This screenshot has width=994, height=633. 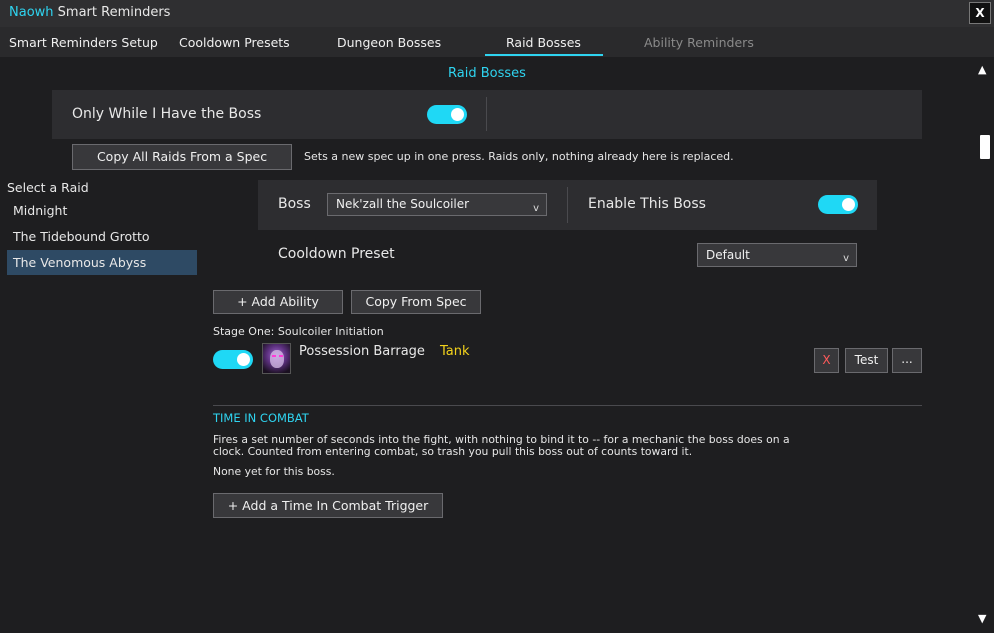 What do you see at coordinates (298, 331) in the screenshot?
I see `stage-title: Stage One: Soulcoiler Initiation` at bounding box center [298, 331].